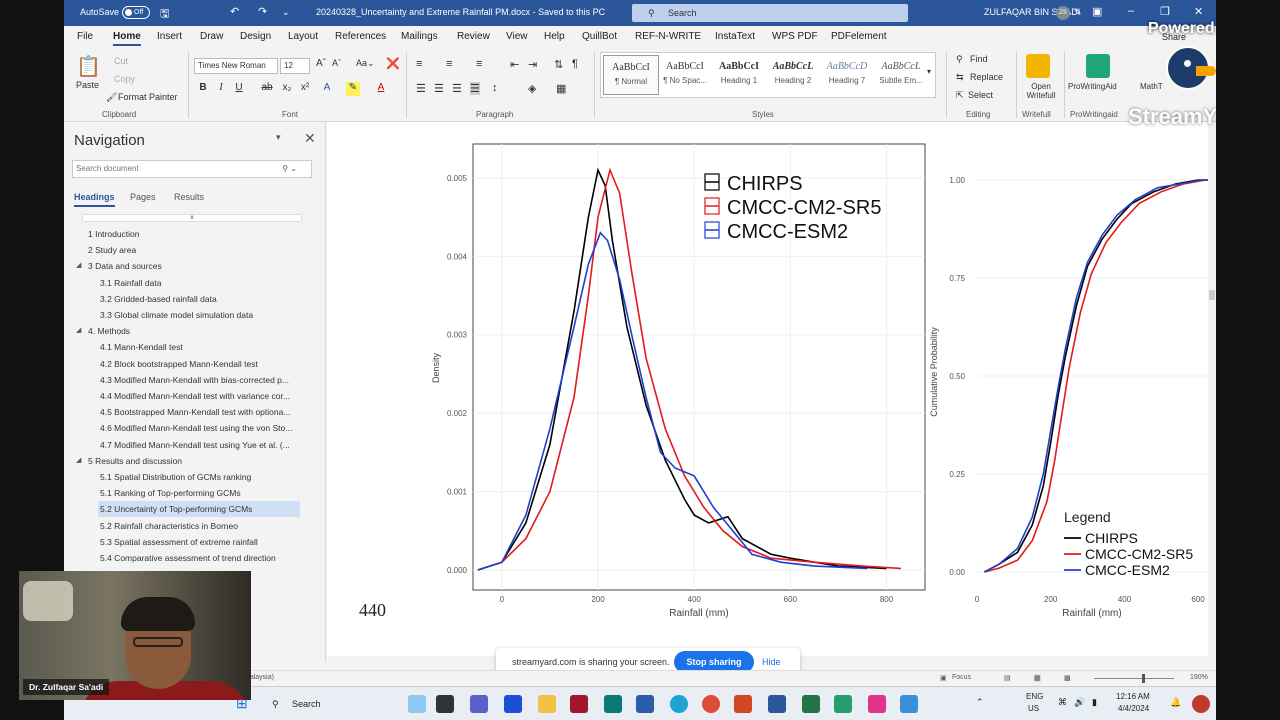 This screenshot has width=1280, height=720. What do you see at coordinates (236, 66) in the screenshot?
I see `font-name-select: Times New Roman` at bounding box center [236, 66].